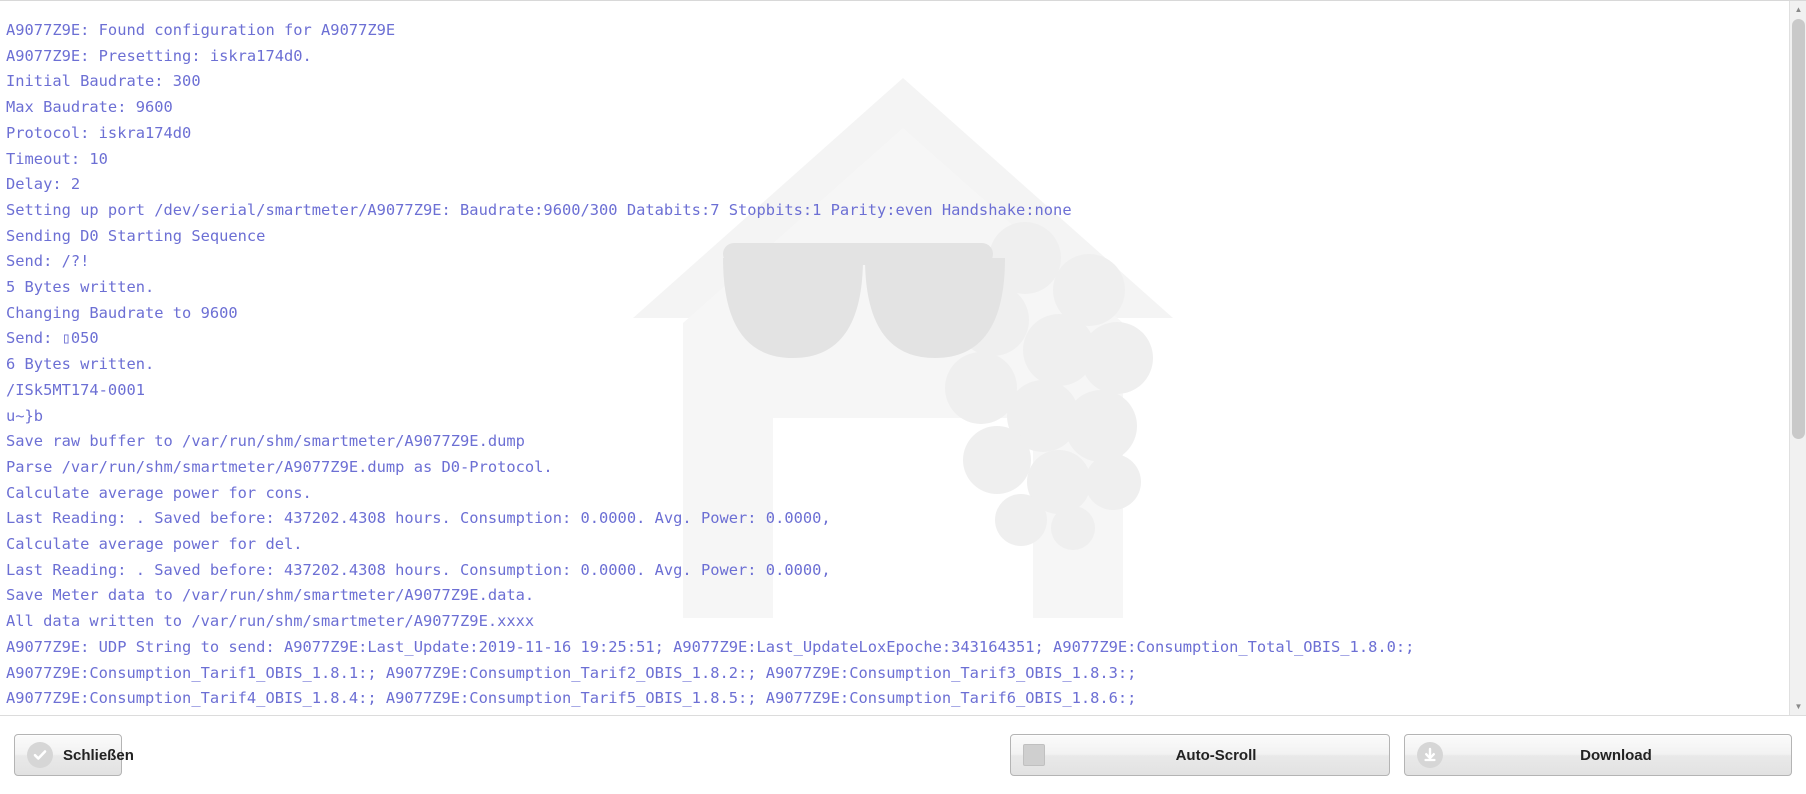  I want to click on close-button-label: Schließen, so click(98, 755).